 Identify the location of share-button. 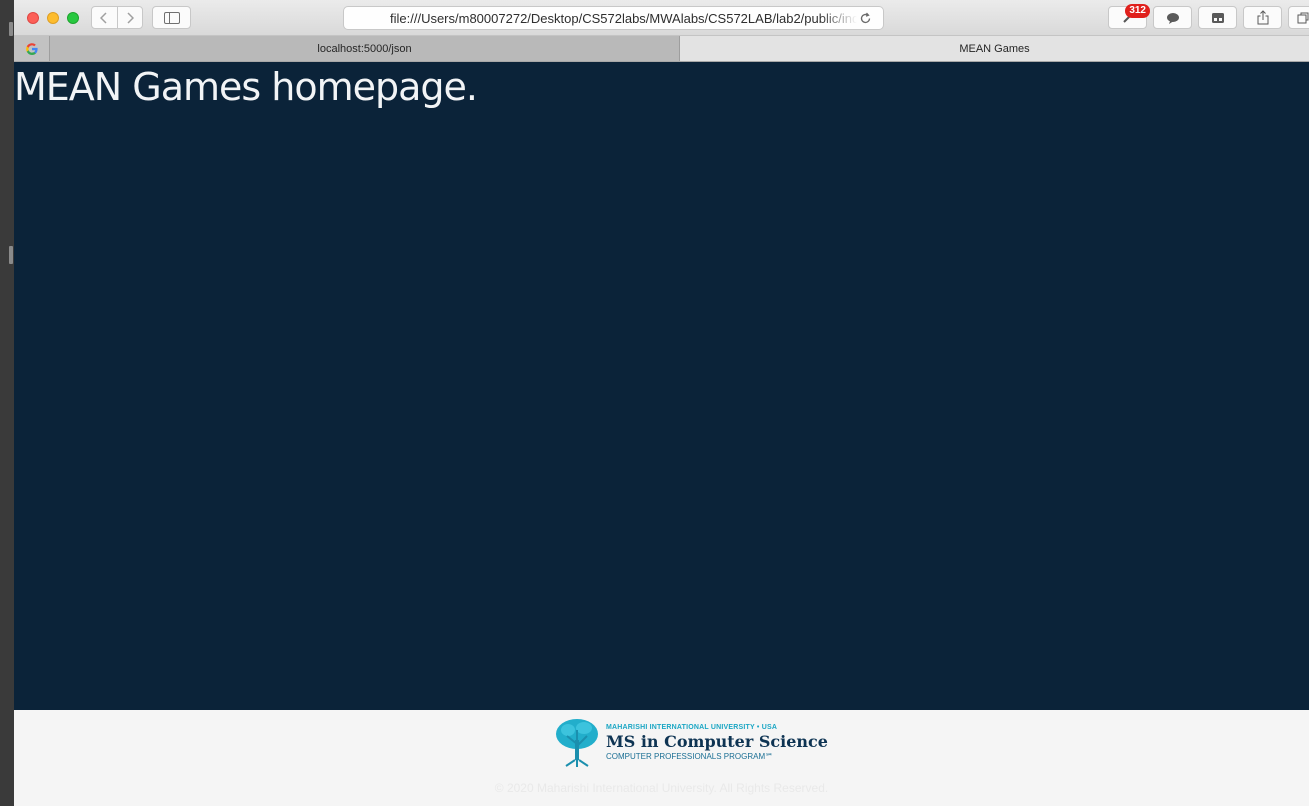
(1262, 17).